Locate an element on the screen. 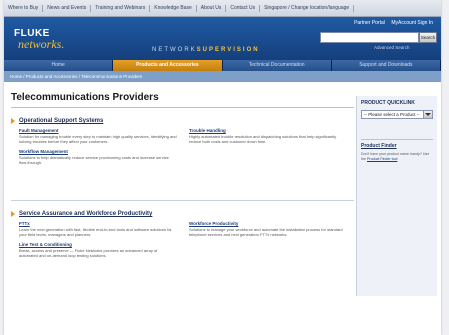 This screenshot has height=335, width=449. page-title: Telecommunications Providers is located at coordinates (182, 100).